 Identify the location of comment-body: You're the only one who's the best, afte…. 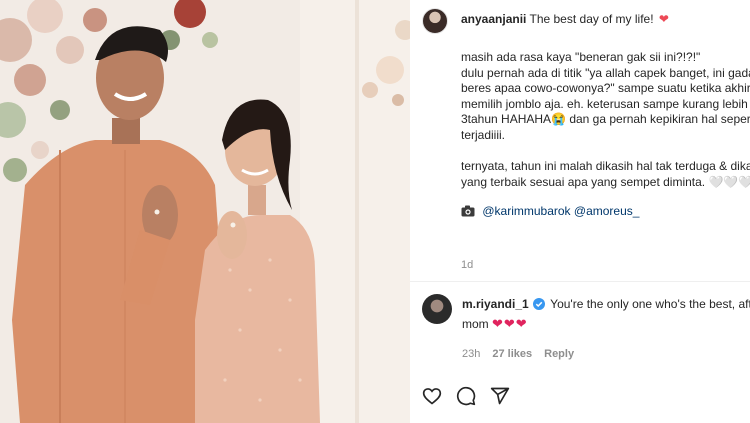
(650, 304).